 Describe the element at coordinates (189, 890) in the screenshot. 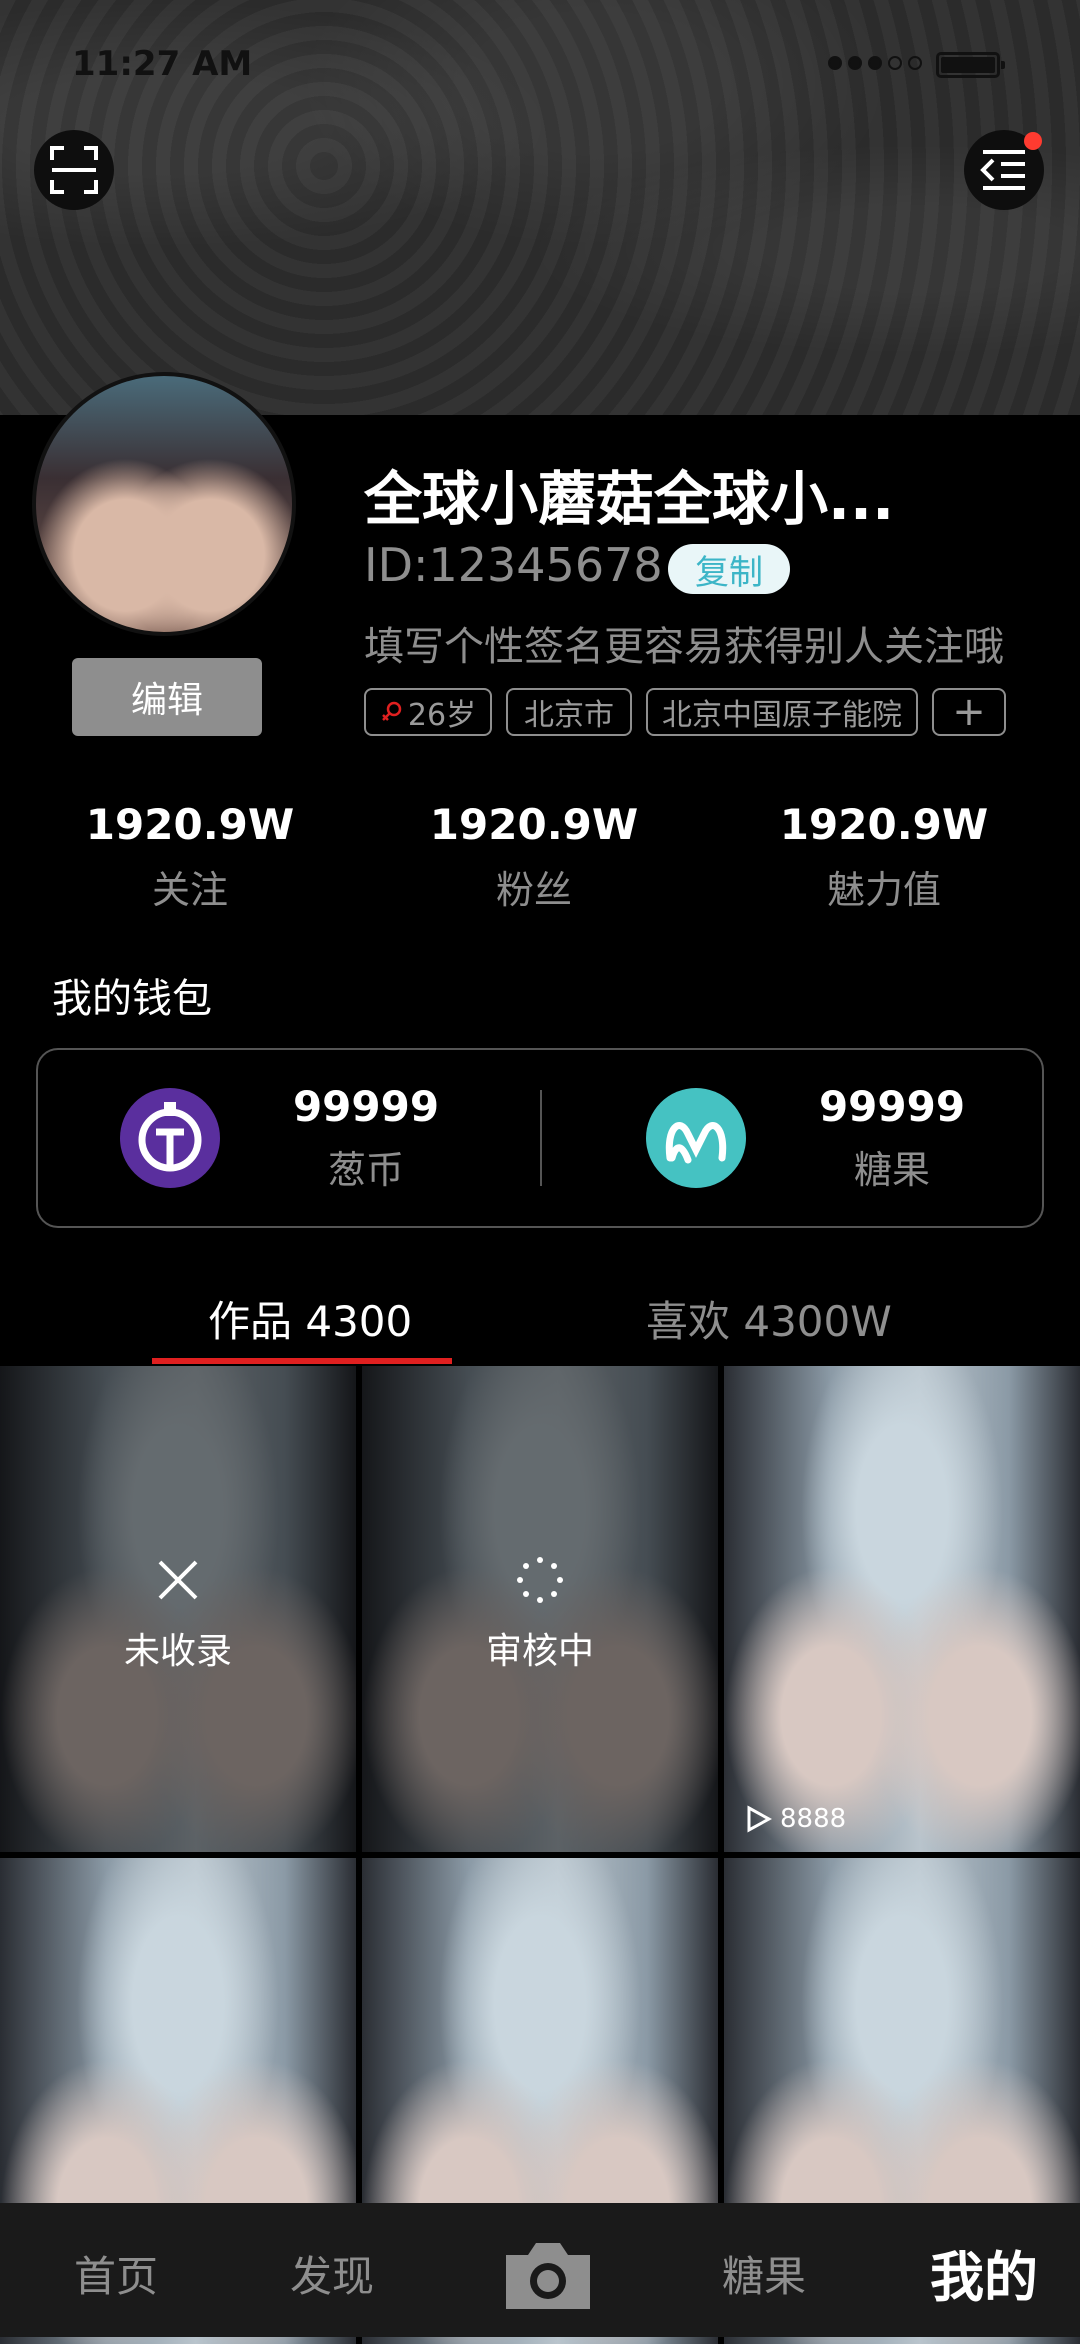

I see `following-label: 关注` at that location.